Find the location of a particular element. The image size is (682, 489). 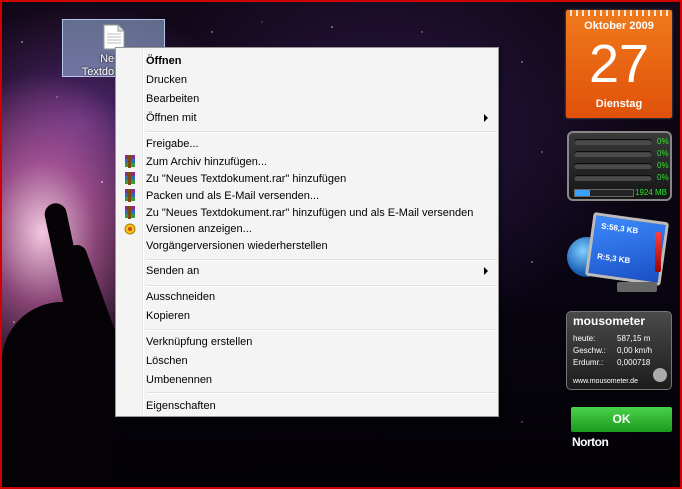

norton-logo: Norton is located at coordinates (590, 442).